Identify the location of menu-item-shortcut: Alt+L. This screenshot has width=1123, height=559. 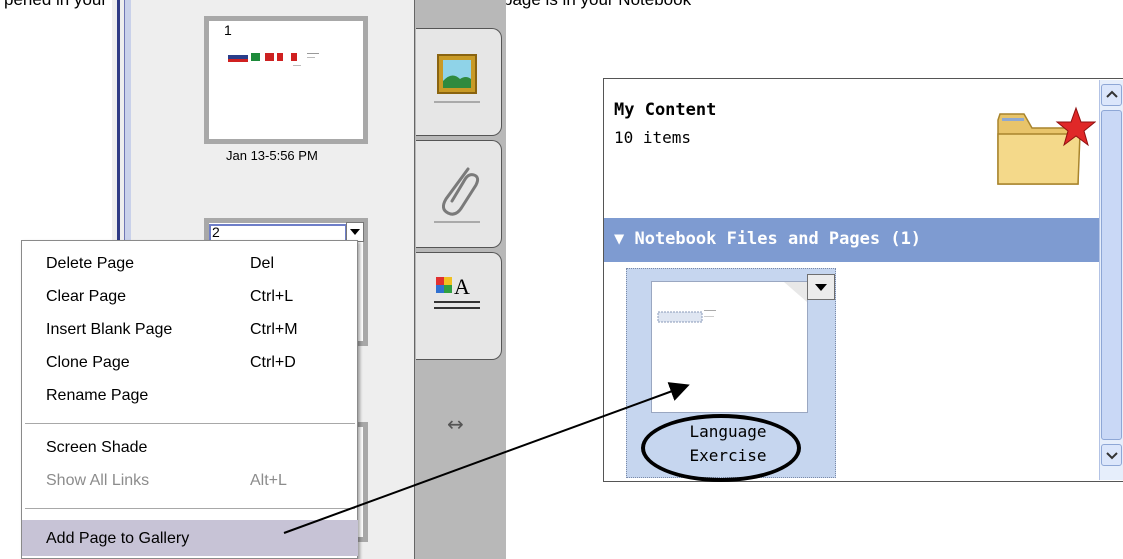
(268, 480).